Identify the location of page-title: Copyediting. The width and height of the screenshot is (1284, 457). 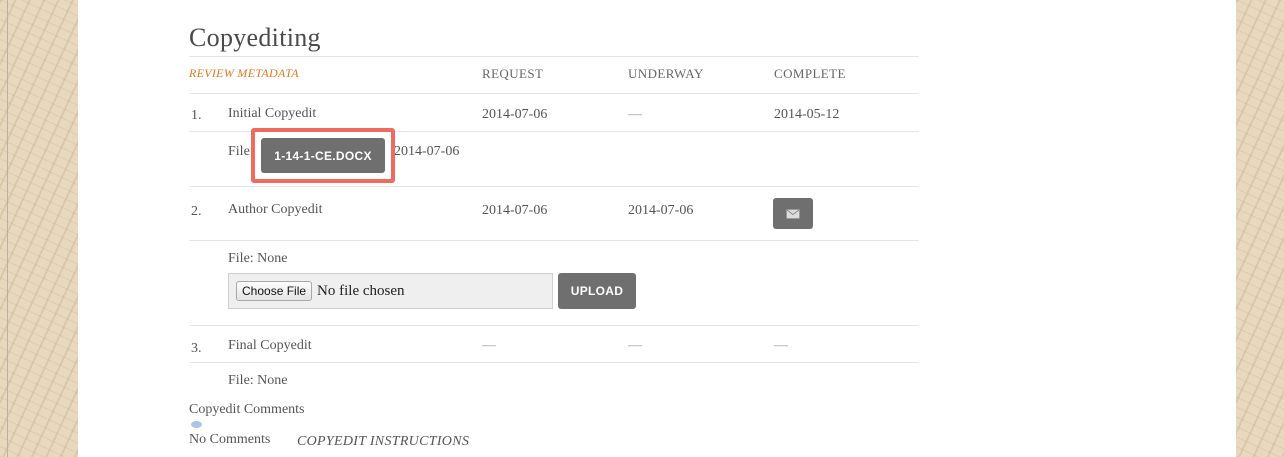
(255, 37).